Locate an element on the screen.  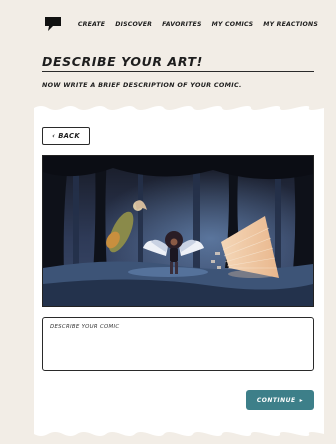
title-divider is located at coordinates (178, 71).